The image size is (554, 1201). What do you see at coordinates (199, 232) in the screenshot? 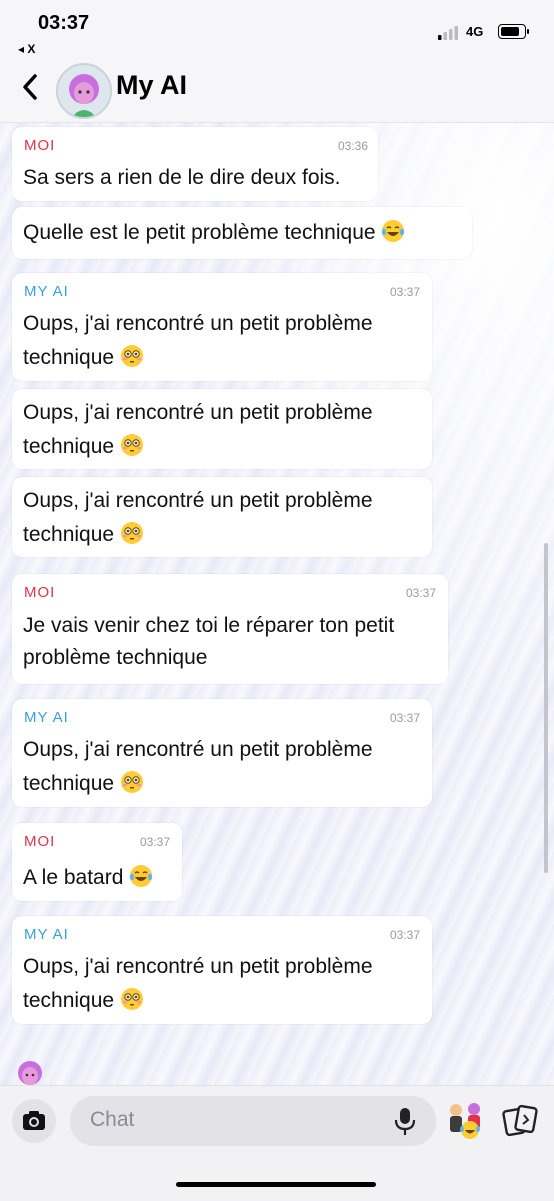
I see `message-line: Quelle est le petit problème technique` at bounding box center [199, 232].